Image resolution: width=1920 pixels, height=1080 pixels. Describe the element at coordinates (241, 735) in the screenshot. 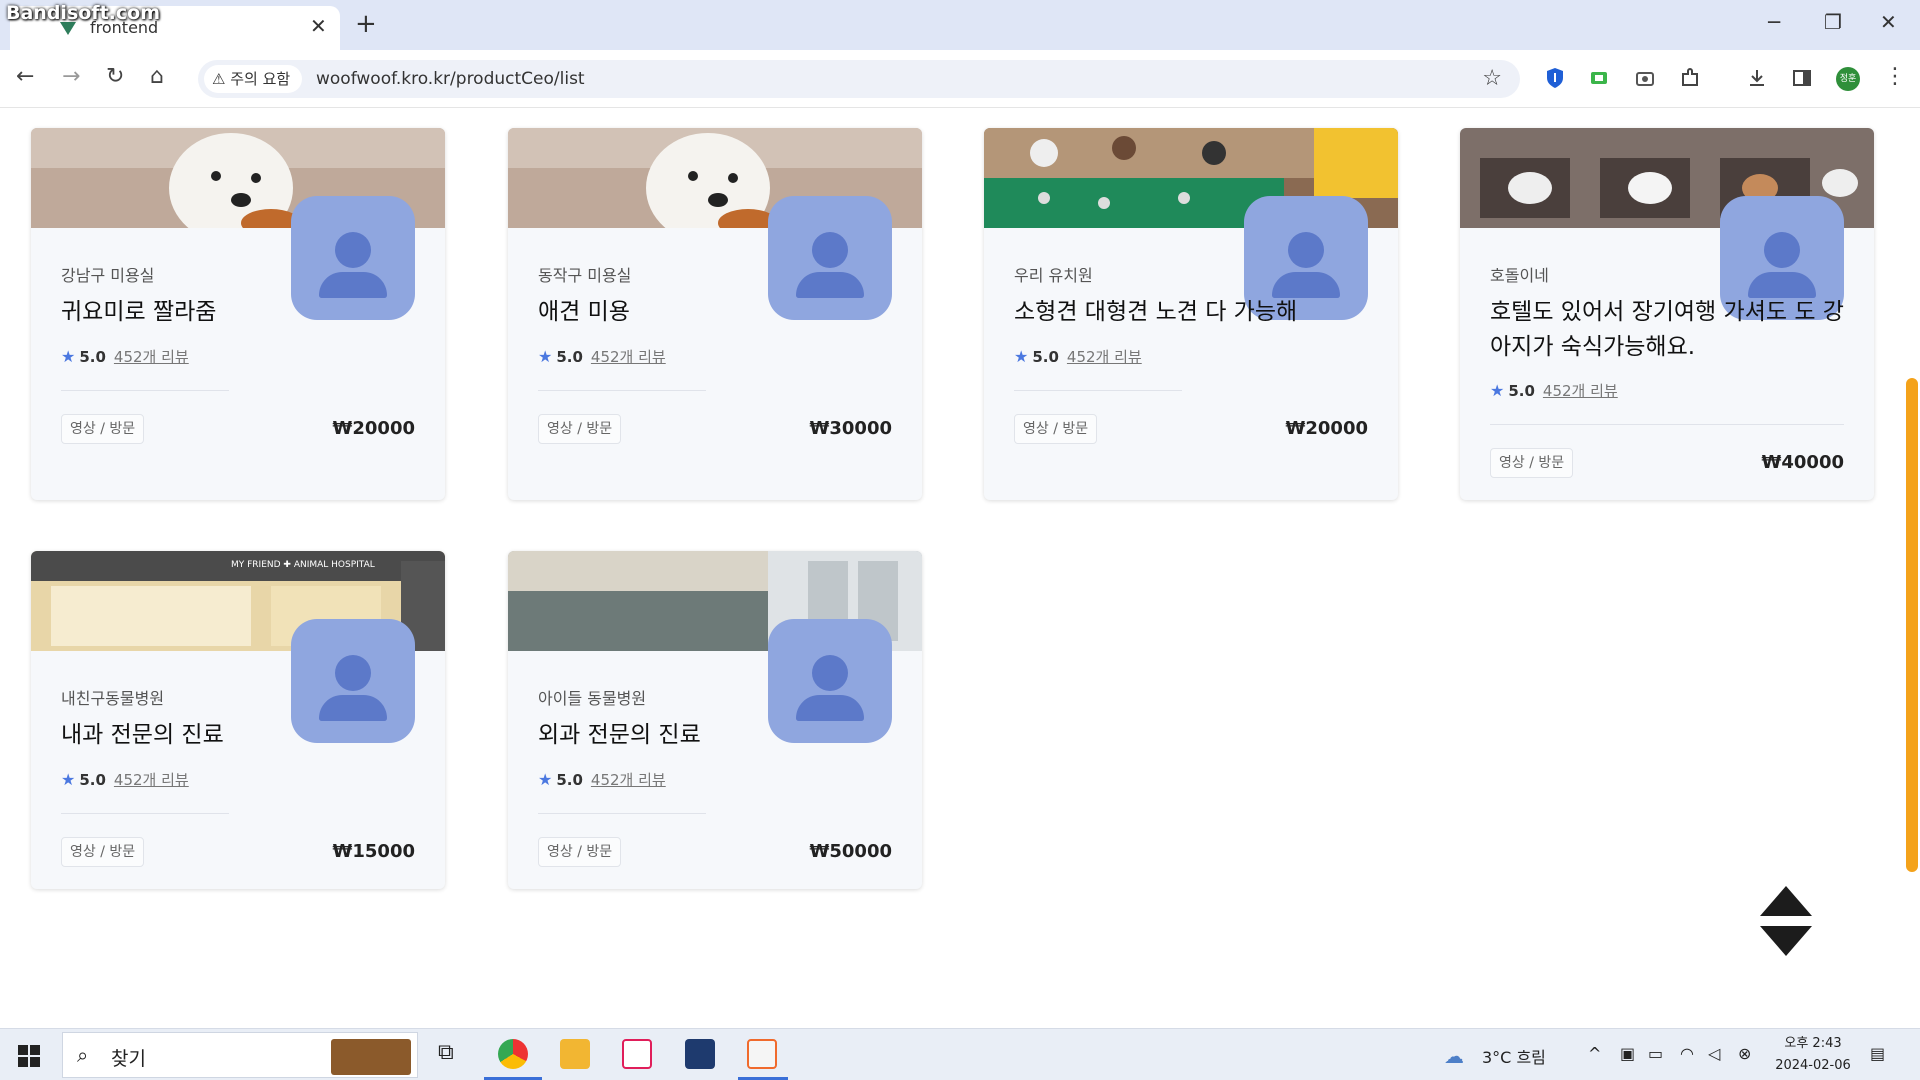

I see `card-title: 내과 전문의 진료` at that location.